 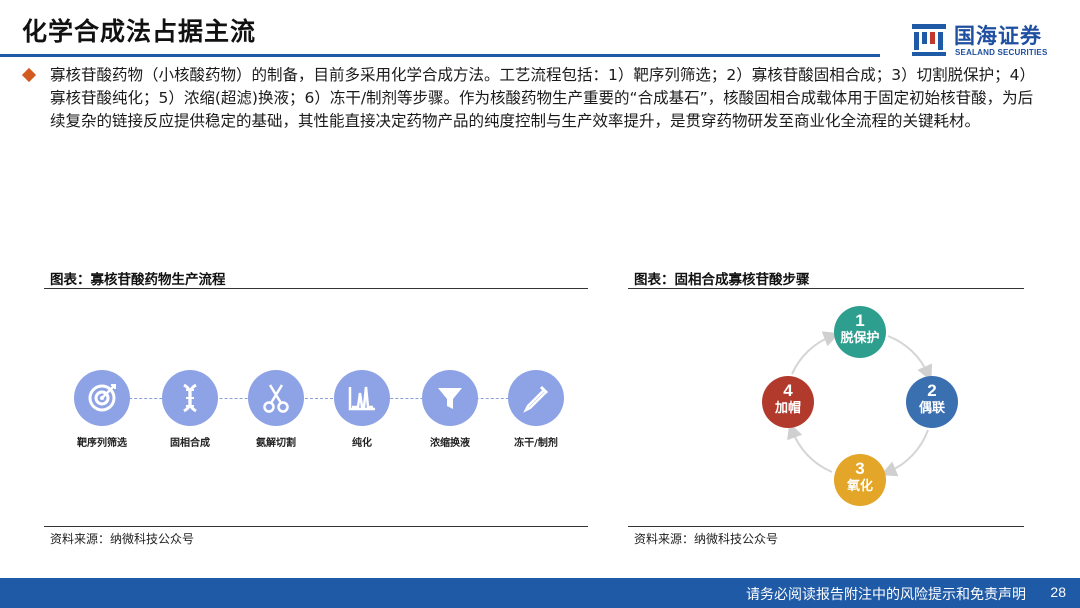 What do you see at coordinates (1001, 52) in the screenshot?
I see `logo-english-name: SEALAND SECURITIES` at bounding box center [1001, 52].